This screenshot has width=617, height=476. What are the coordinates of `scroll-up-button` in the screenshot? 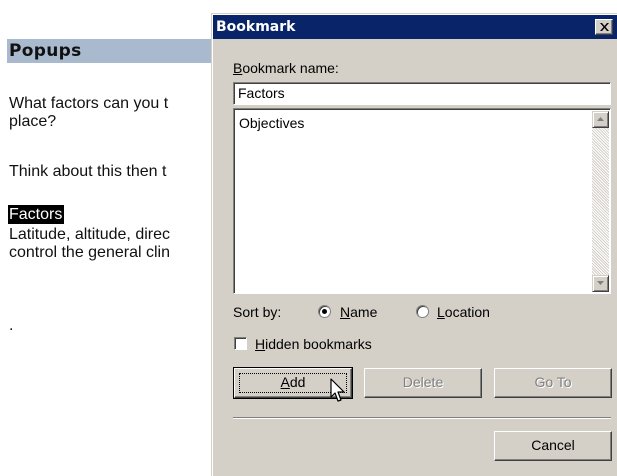 It's located at (600, 119).